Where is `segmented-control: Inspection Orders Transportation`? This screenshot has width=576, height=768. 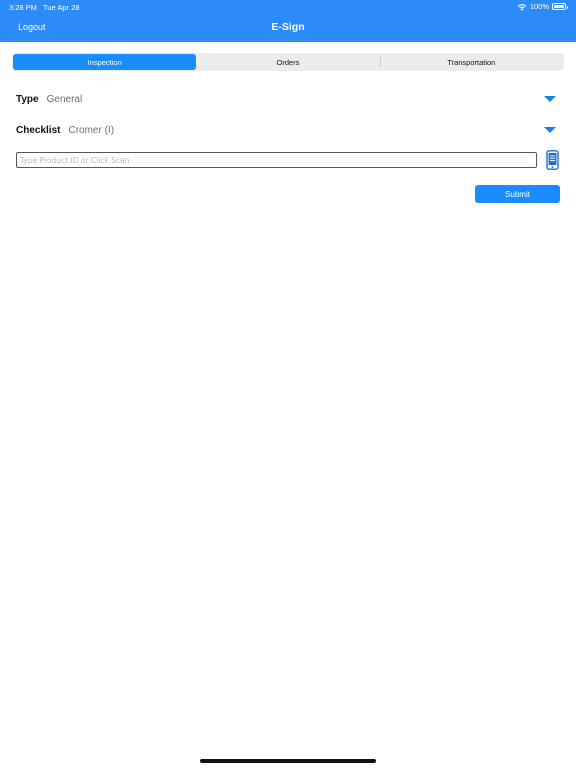
segmented-control: Inspection Orders Transportation is located at coordinates (288, 62).